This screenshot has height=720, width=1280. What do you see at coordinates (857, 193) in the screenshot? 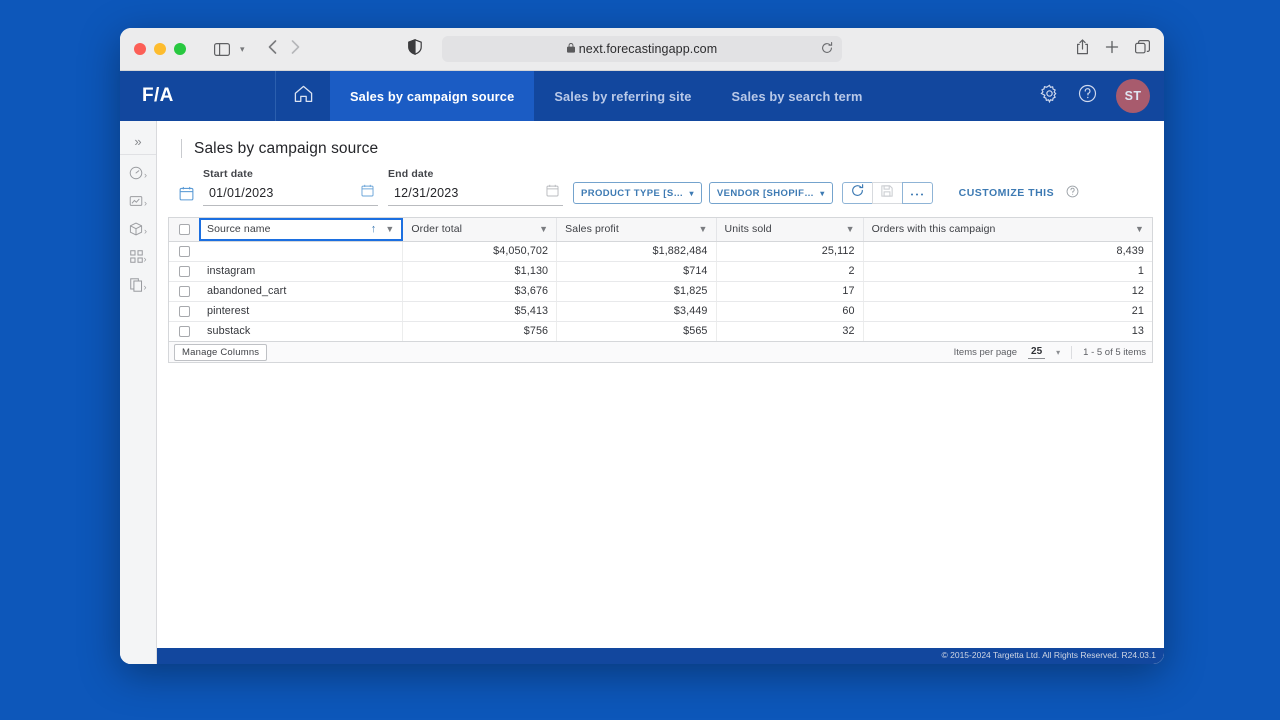
I see `refresh-button` at bounding box center [857, 193].